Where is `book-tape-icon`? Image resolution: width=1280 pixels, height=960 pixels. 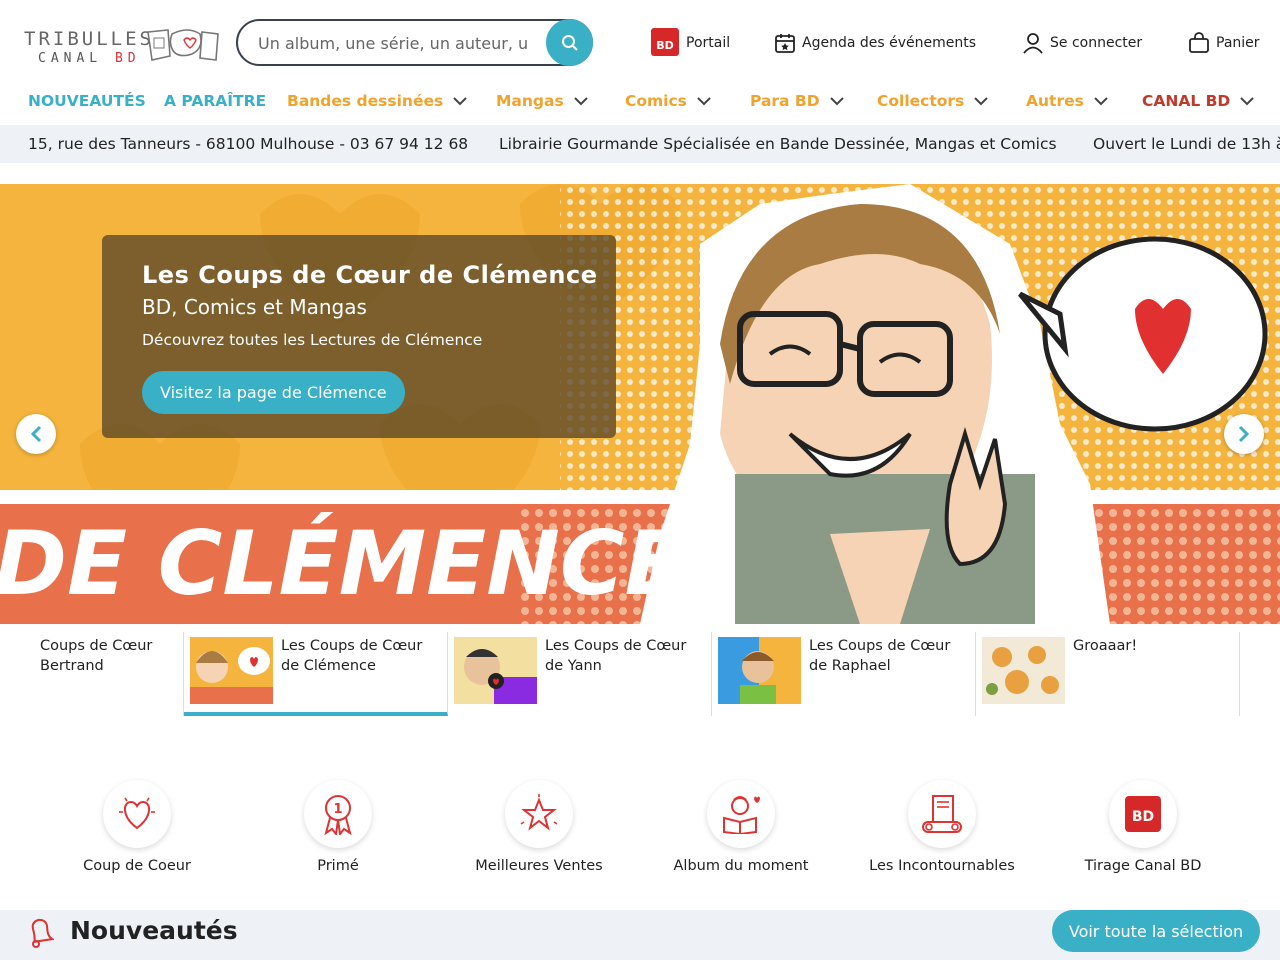 book-tape-icon is located at coordinates (942, 814).